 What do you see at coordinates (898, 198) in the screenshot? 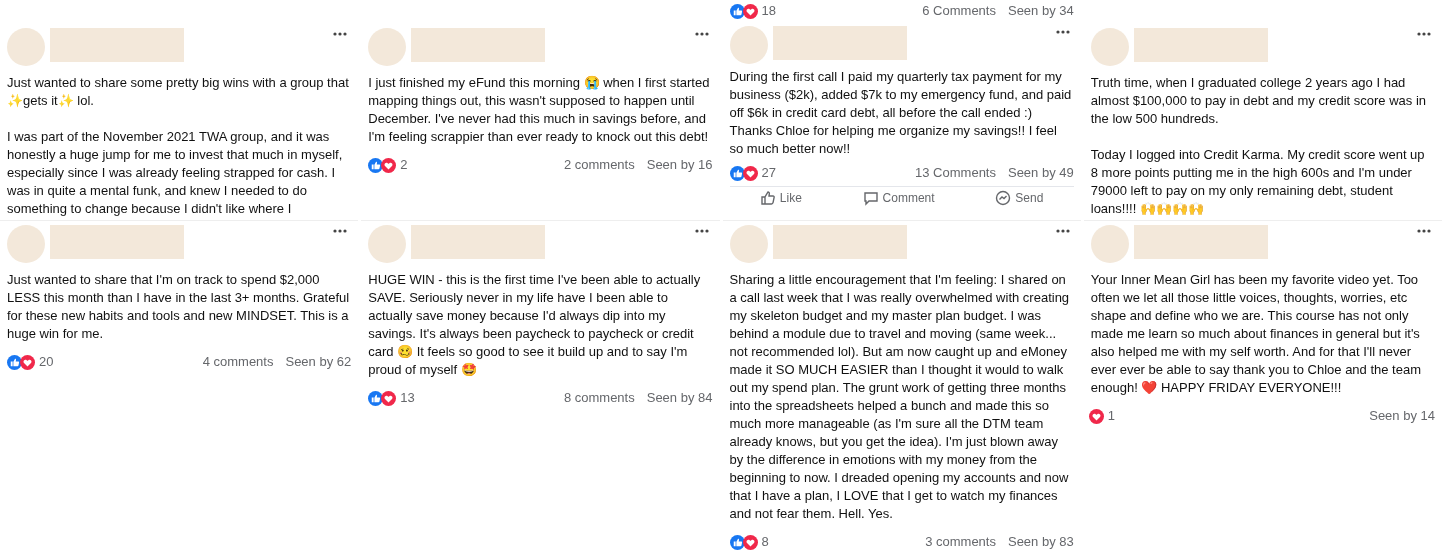
I see `action-button: Comment` at bounding box center [898, 198].